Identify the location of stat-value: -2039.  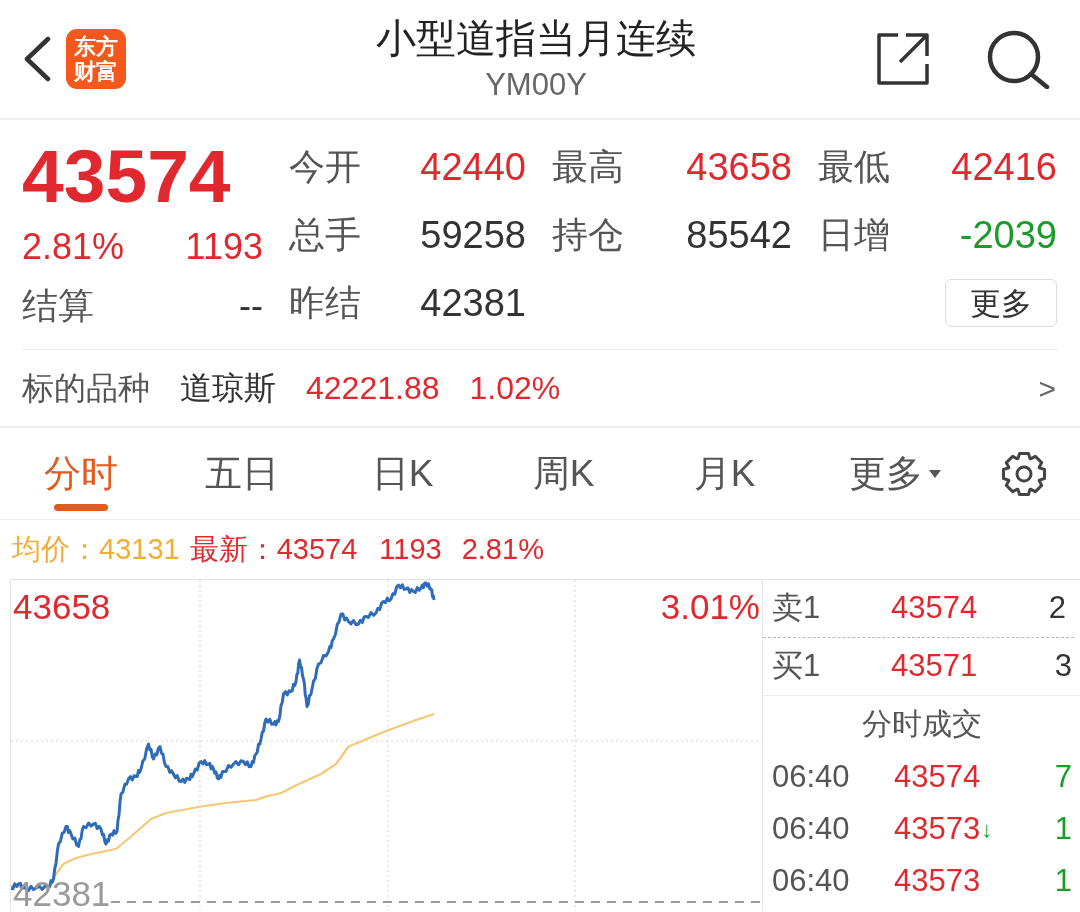
(1008, 235).